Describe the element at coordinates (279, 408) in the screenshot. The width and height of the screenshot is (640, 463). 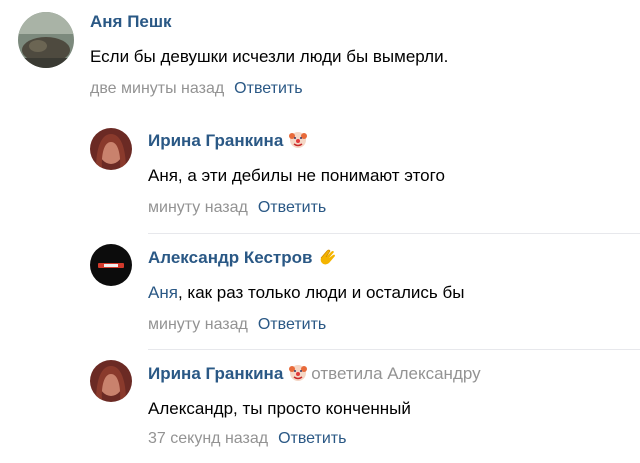
I see `comment-text: Александр, ты просто конченный` at that location.